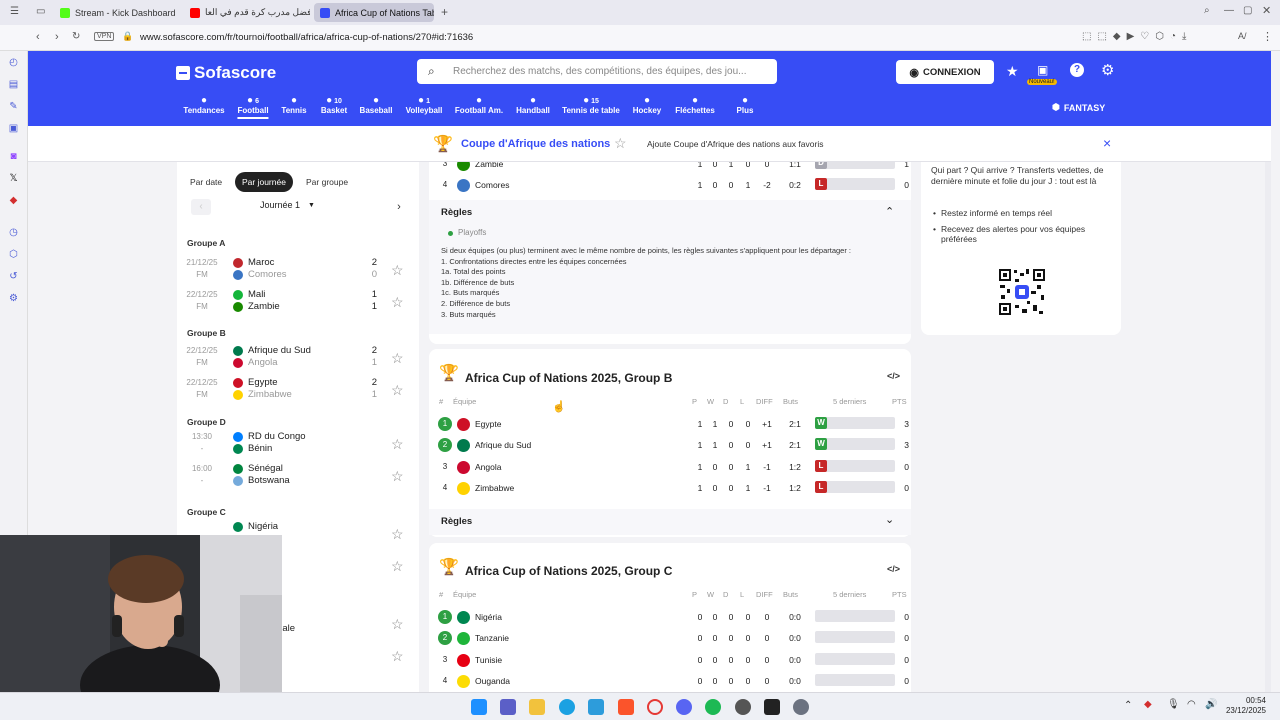 The image size is (1280, 720). Describe the element at coordinates (673, 424) in the screenshot. I see `standings-row: 1 Egypte 1 1 0 0 +1 2:1 W 3` at that location.